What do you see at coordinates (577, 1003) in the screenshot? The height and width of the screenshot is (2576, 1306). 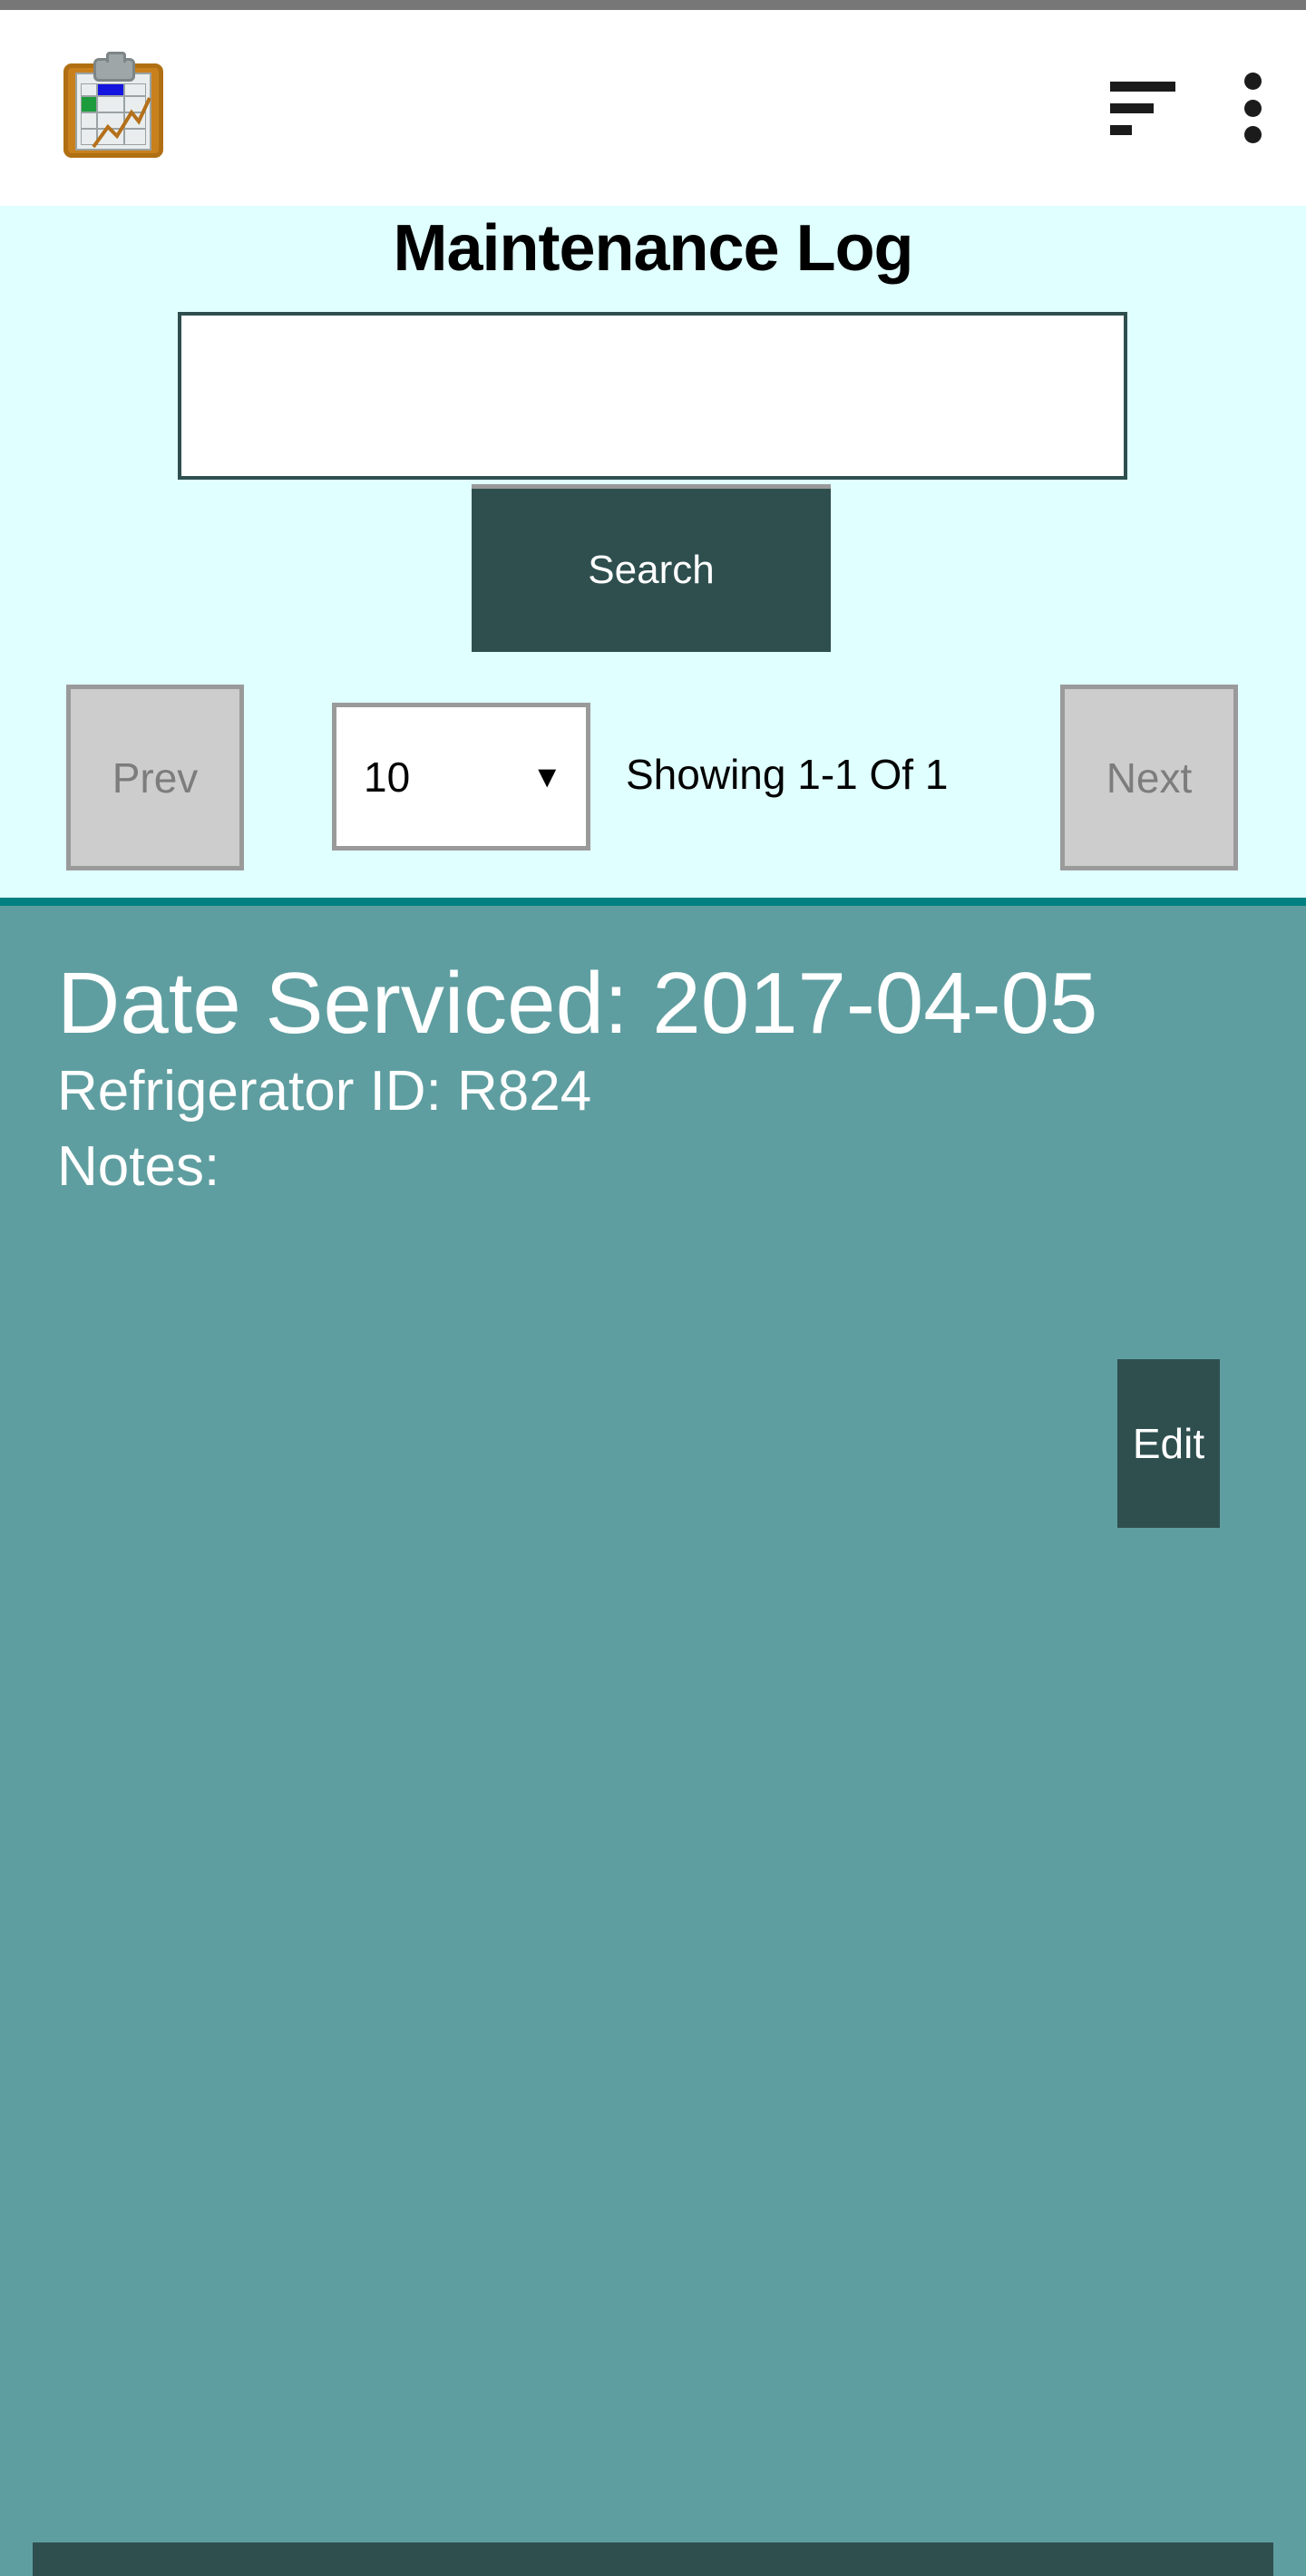 I see `record-date-serviced: Date Serviced: 2017-04-05` at bounding box center [577, 1003].